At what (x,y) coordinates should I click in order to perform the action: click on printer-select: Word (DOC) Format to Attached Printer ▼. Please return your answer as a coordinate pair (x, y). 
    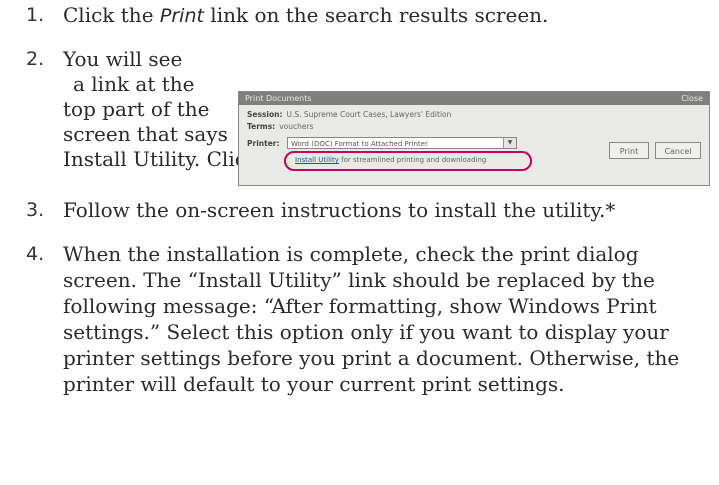
    Looking at the image, I should click on (402, 143).